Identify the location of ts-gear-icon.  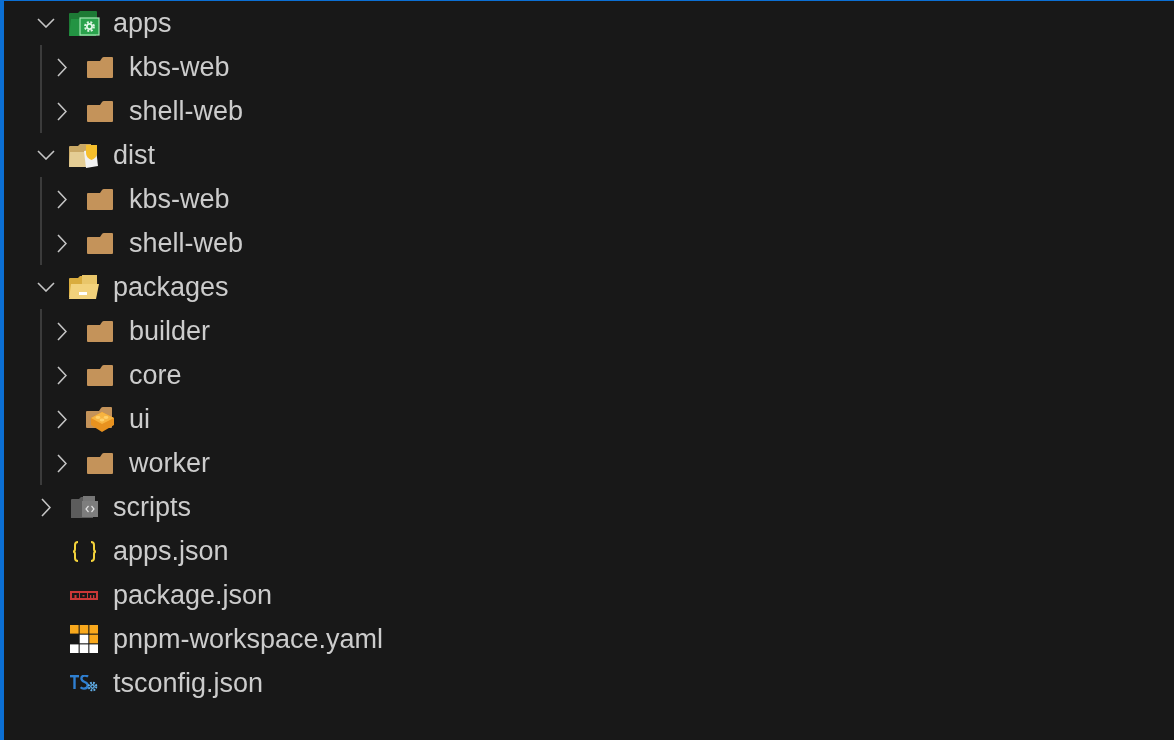
(84, 683).